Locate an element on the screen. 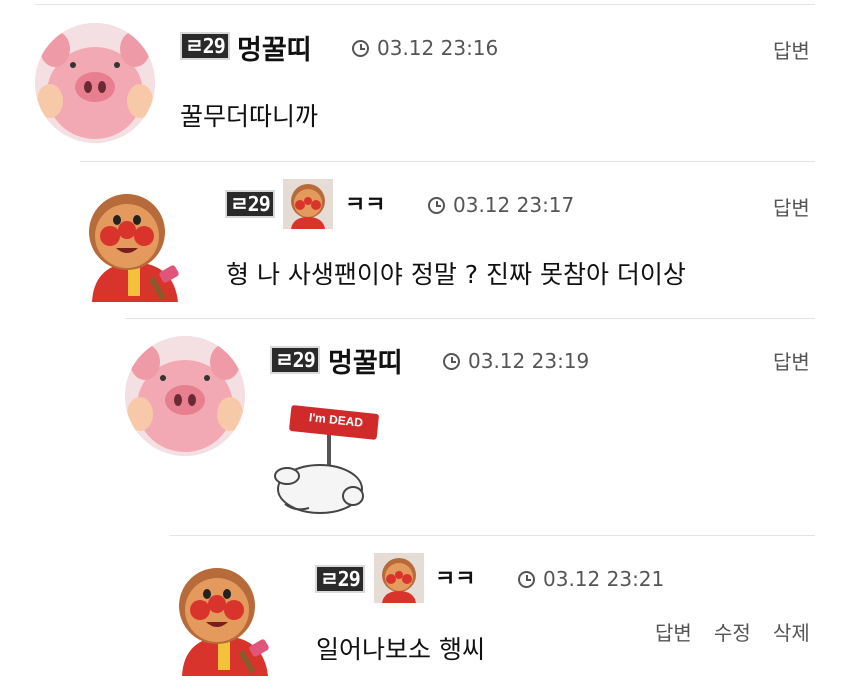 The image size is (850, 691). timestamp: 03.12 23:17 is located at coordinates (501, 205).